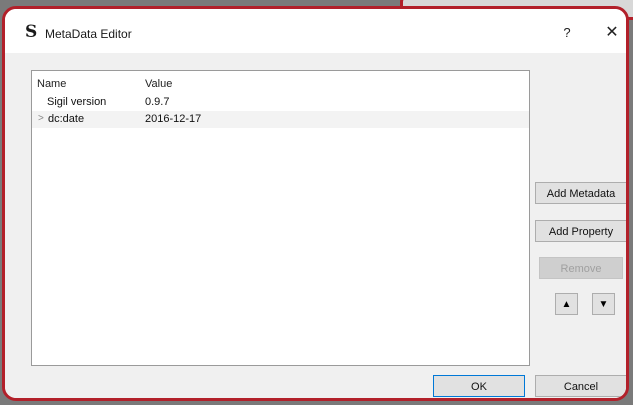 The width and height of the screenshot is (633, 405). I want to click on add-property-button: Add Property, so click(580, 231).